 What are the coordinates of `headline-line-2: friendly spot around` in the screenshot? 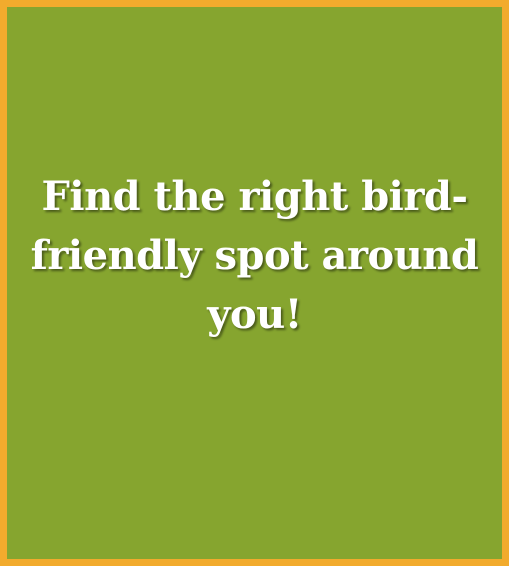 It's located at (254, 255).